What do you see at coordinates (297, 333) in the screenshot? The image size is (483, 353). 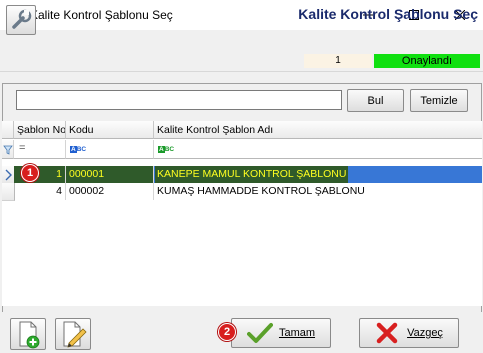 I see `ok-button-label: Tamam` at bounding box center [297, 333].